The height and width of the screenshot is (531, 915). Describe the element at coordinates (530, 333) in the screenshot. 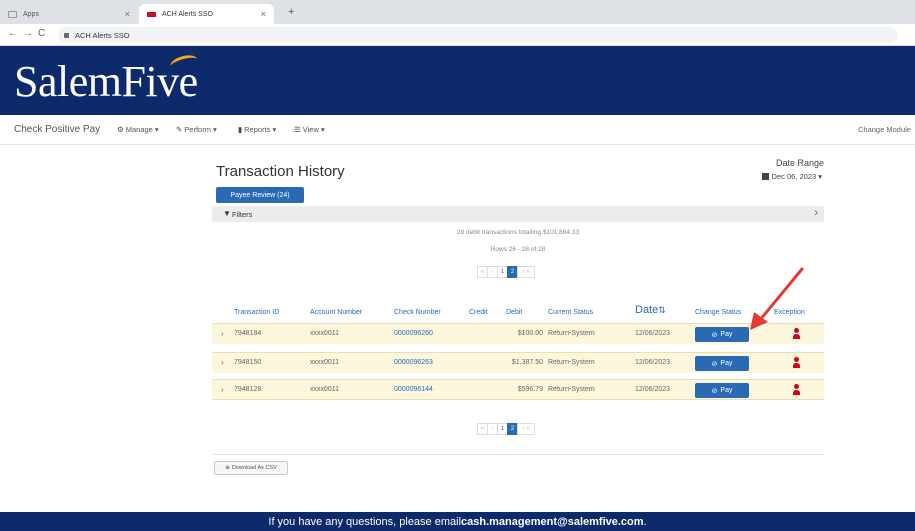

I see `debit-value: $100.00` at that location.